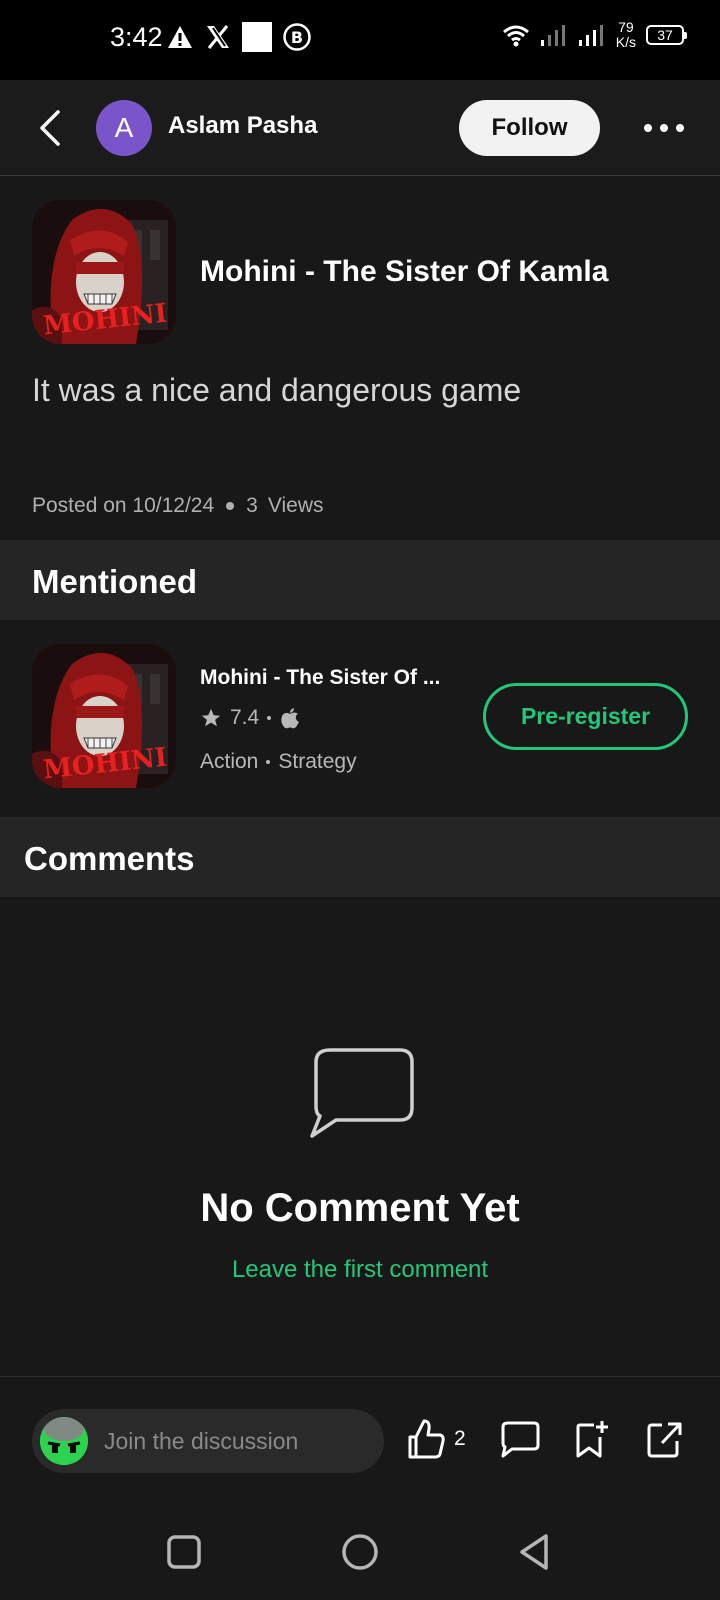 Image resolution: width=720 pixels, height=1600 pixels. I want to click on system-status-icons: 79 K/s 37, so click(594, 35).